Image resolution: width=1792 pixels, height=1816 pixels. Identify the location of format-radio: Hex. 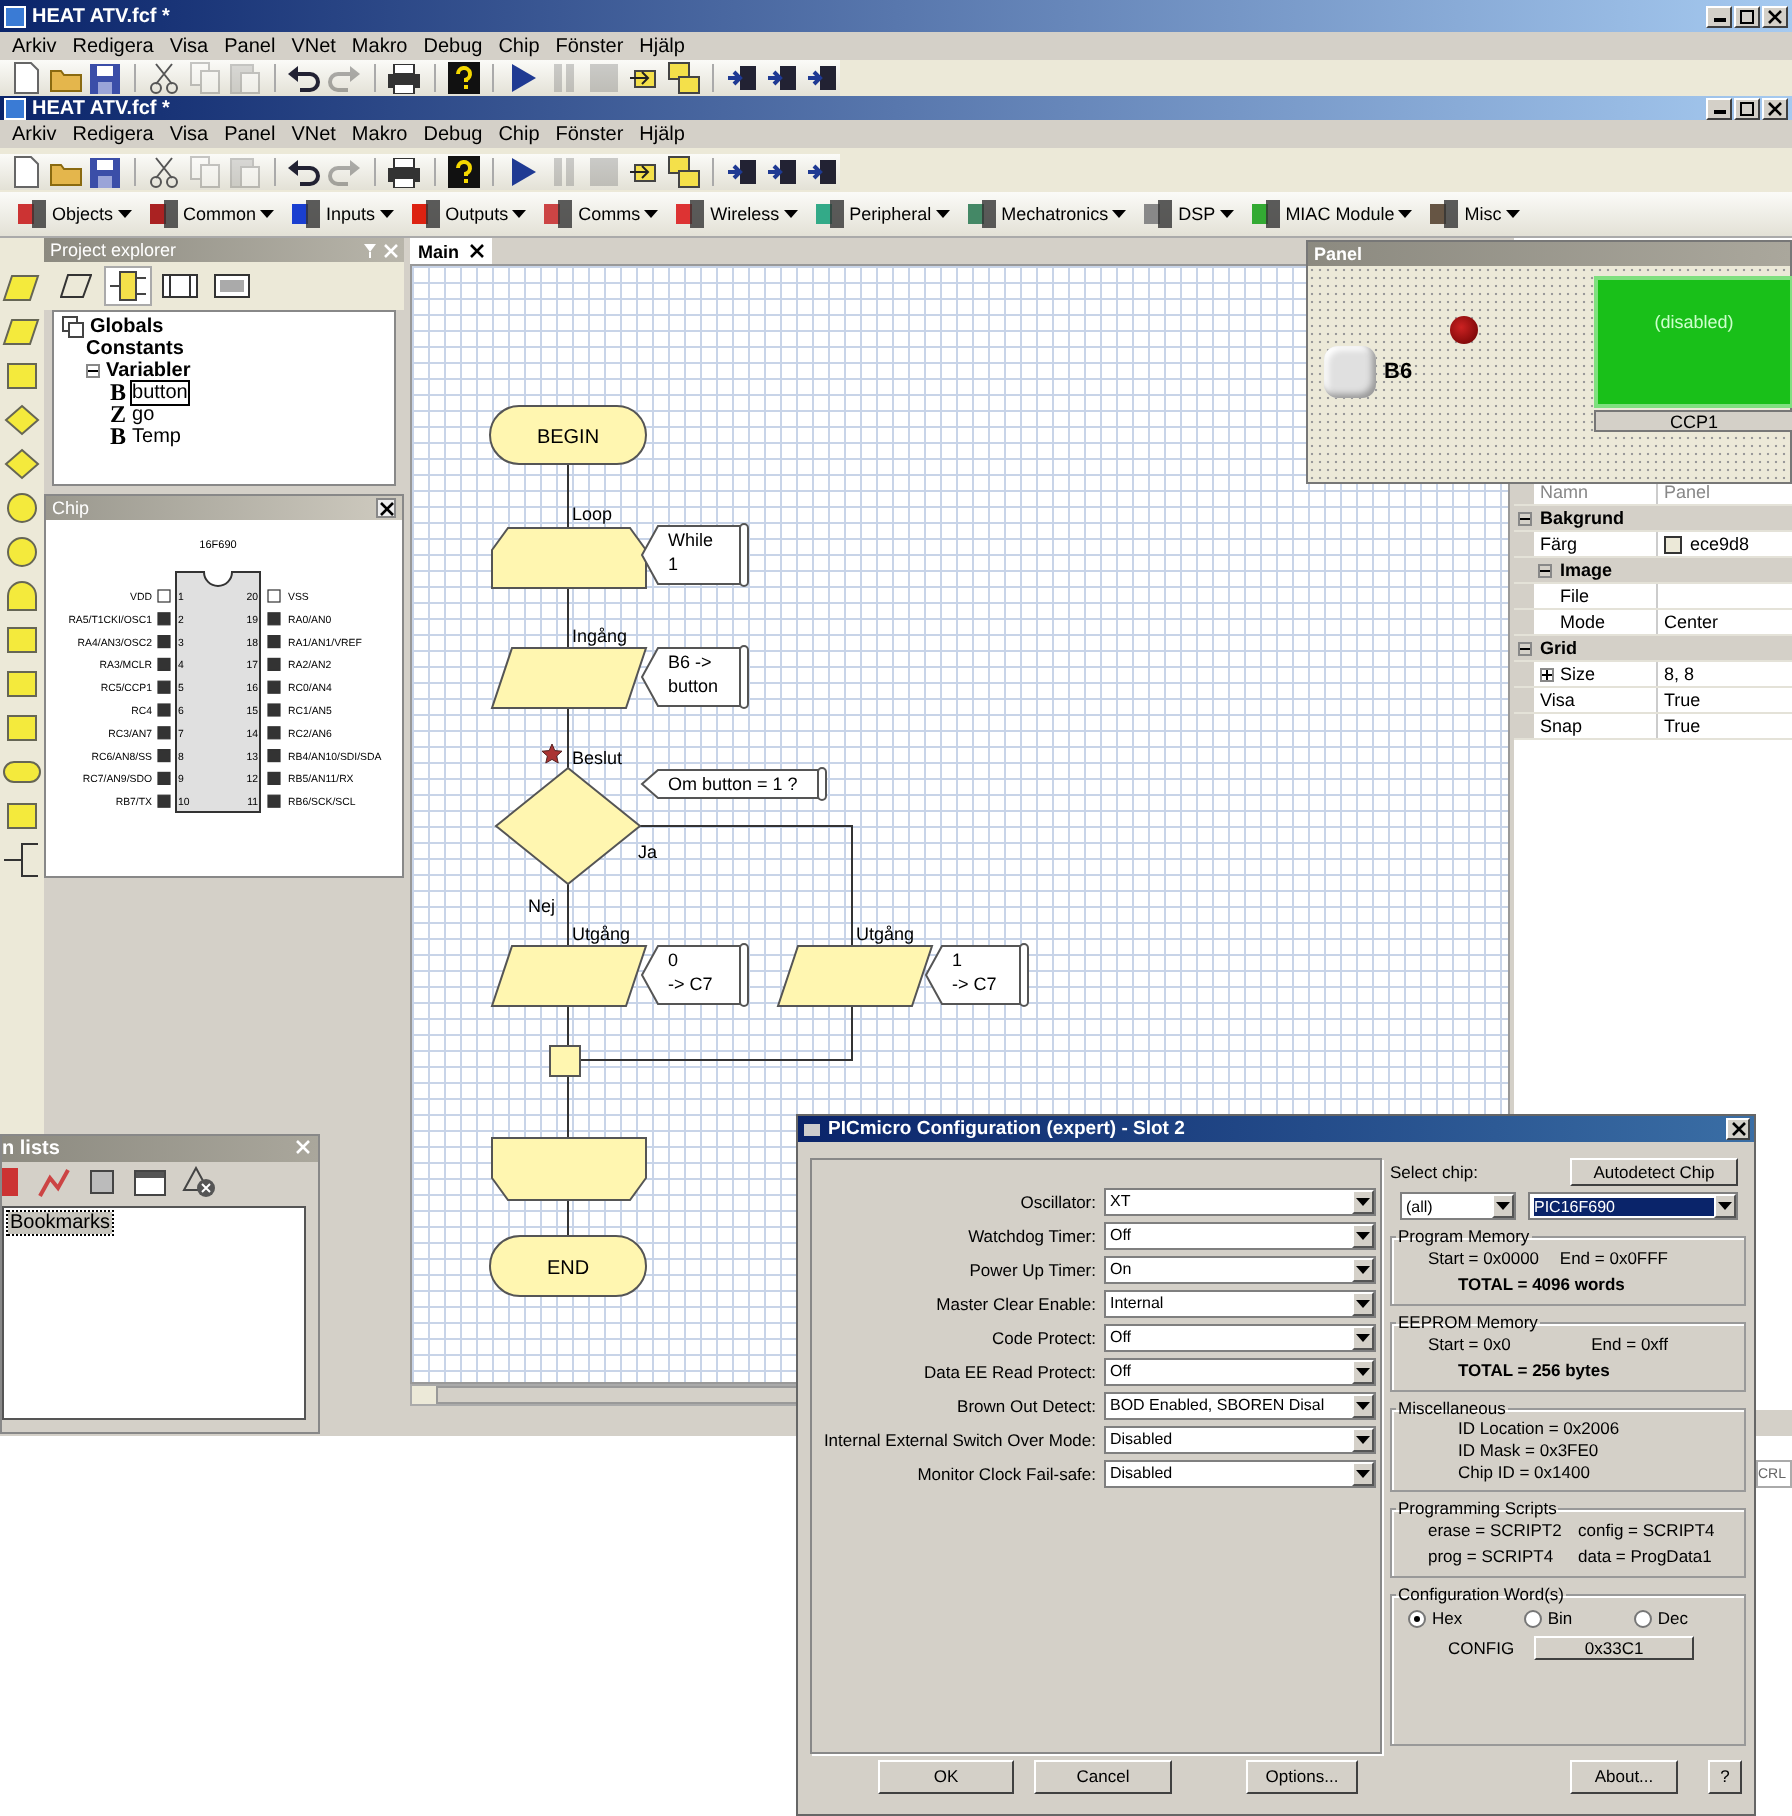
(1435, 1618).